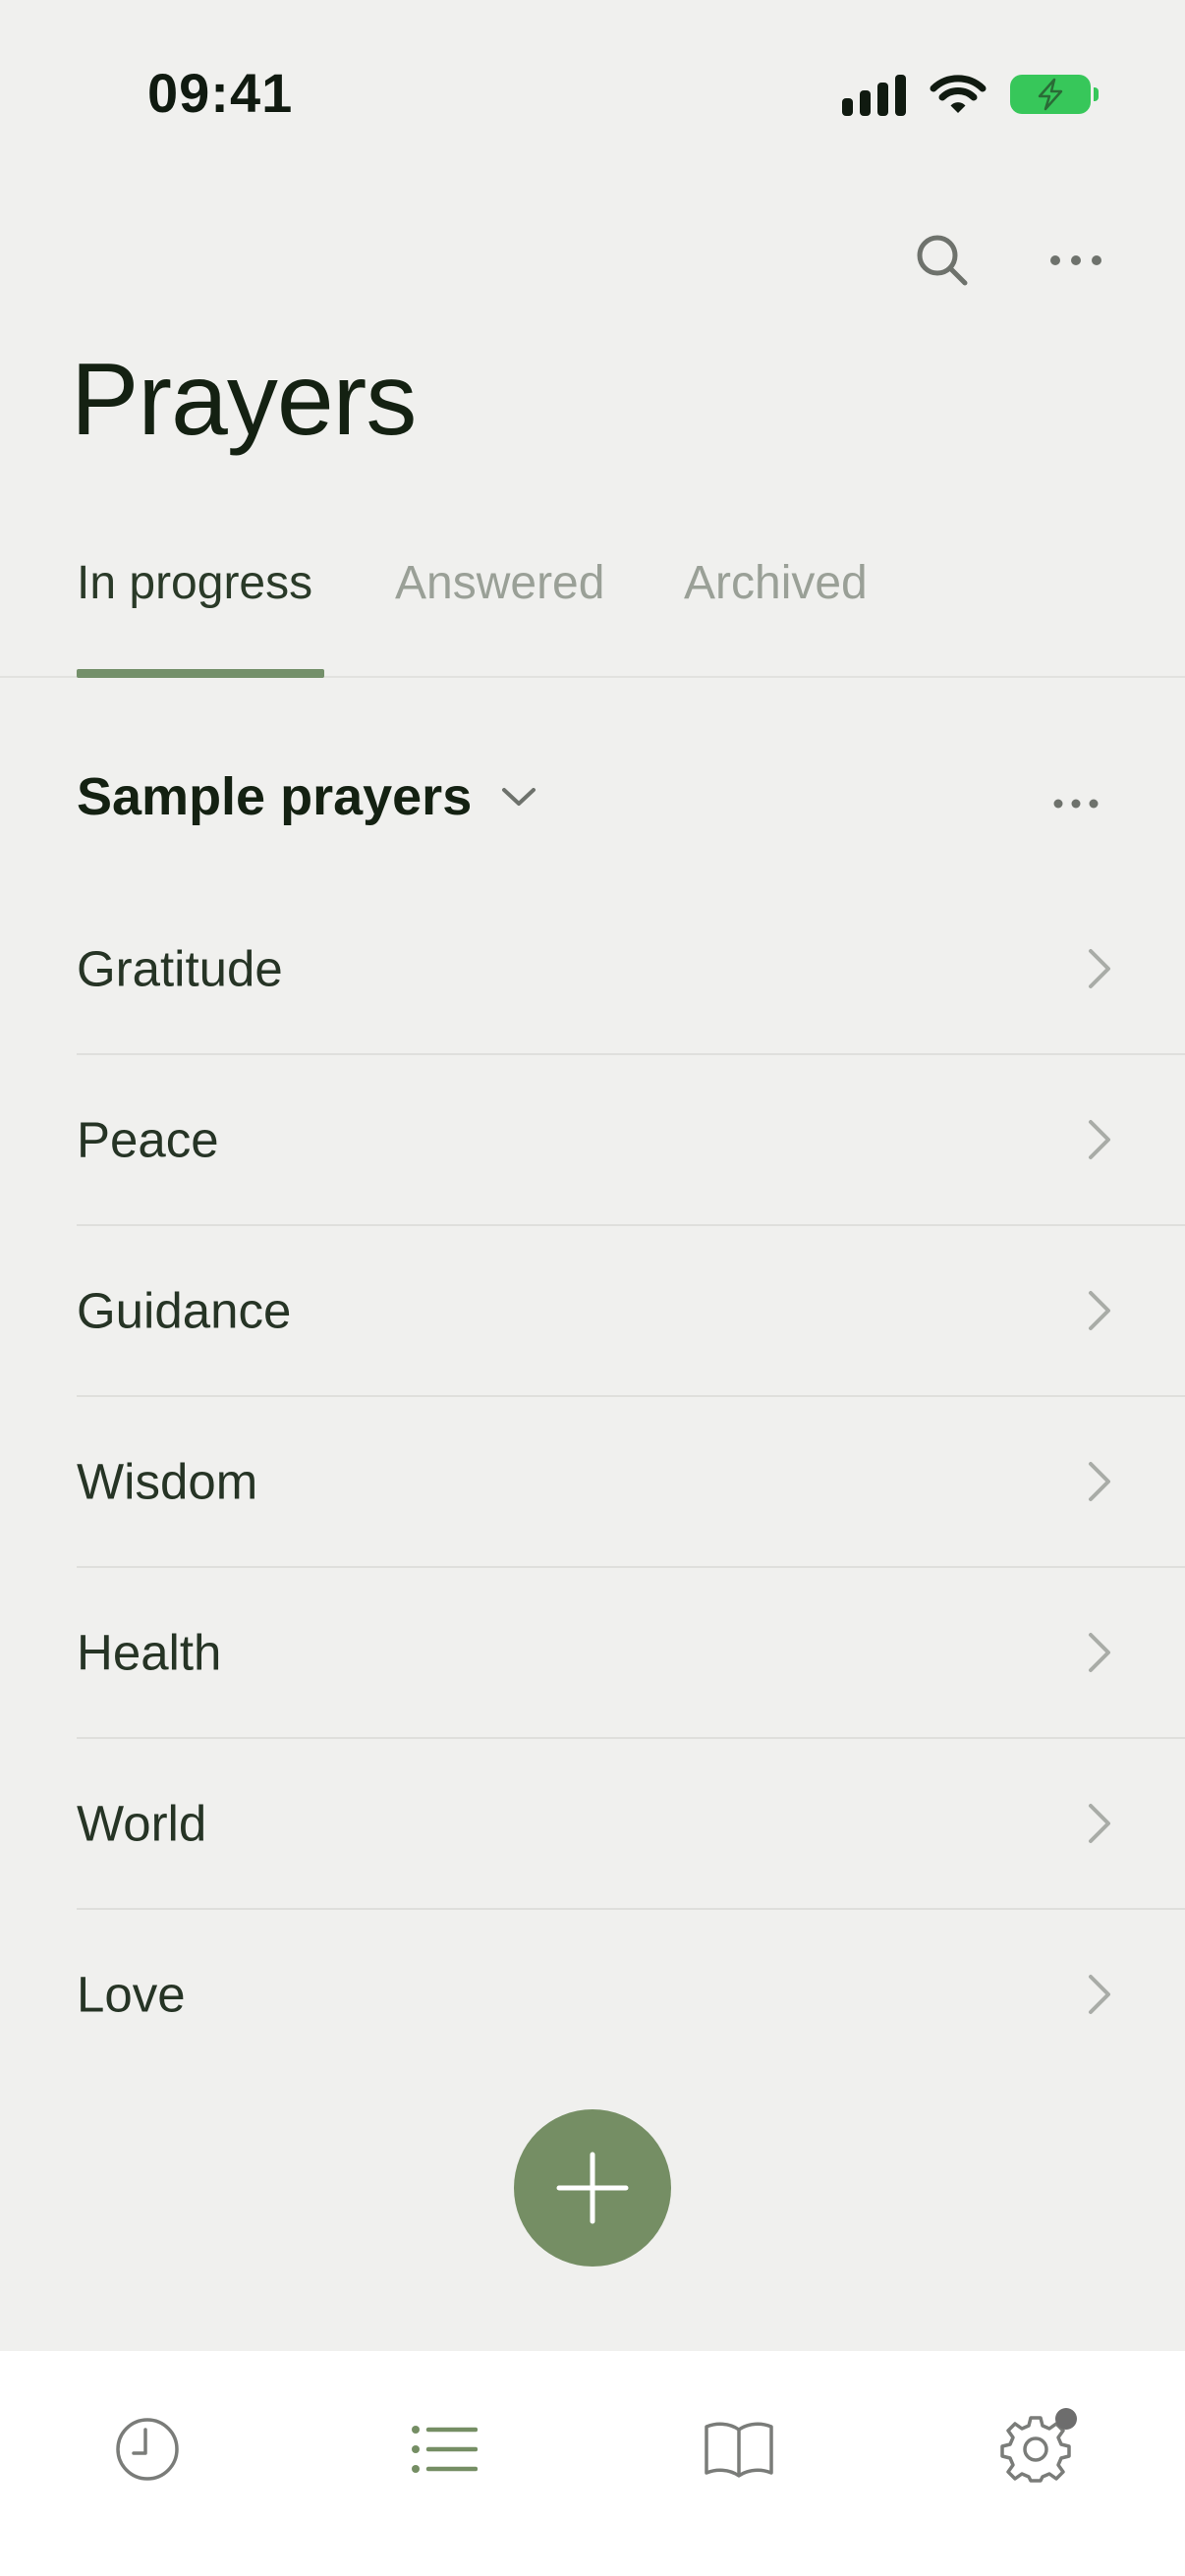 This screenshot has width=1185, height=2576. What do you see at coordinates (148, 1139) in the screenshot?
I see `prayer-label: Peace` at bounding box center [148, 1139].